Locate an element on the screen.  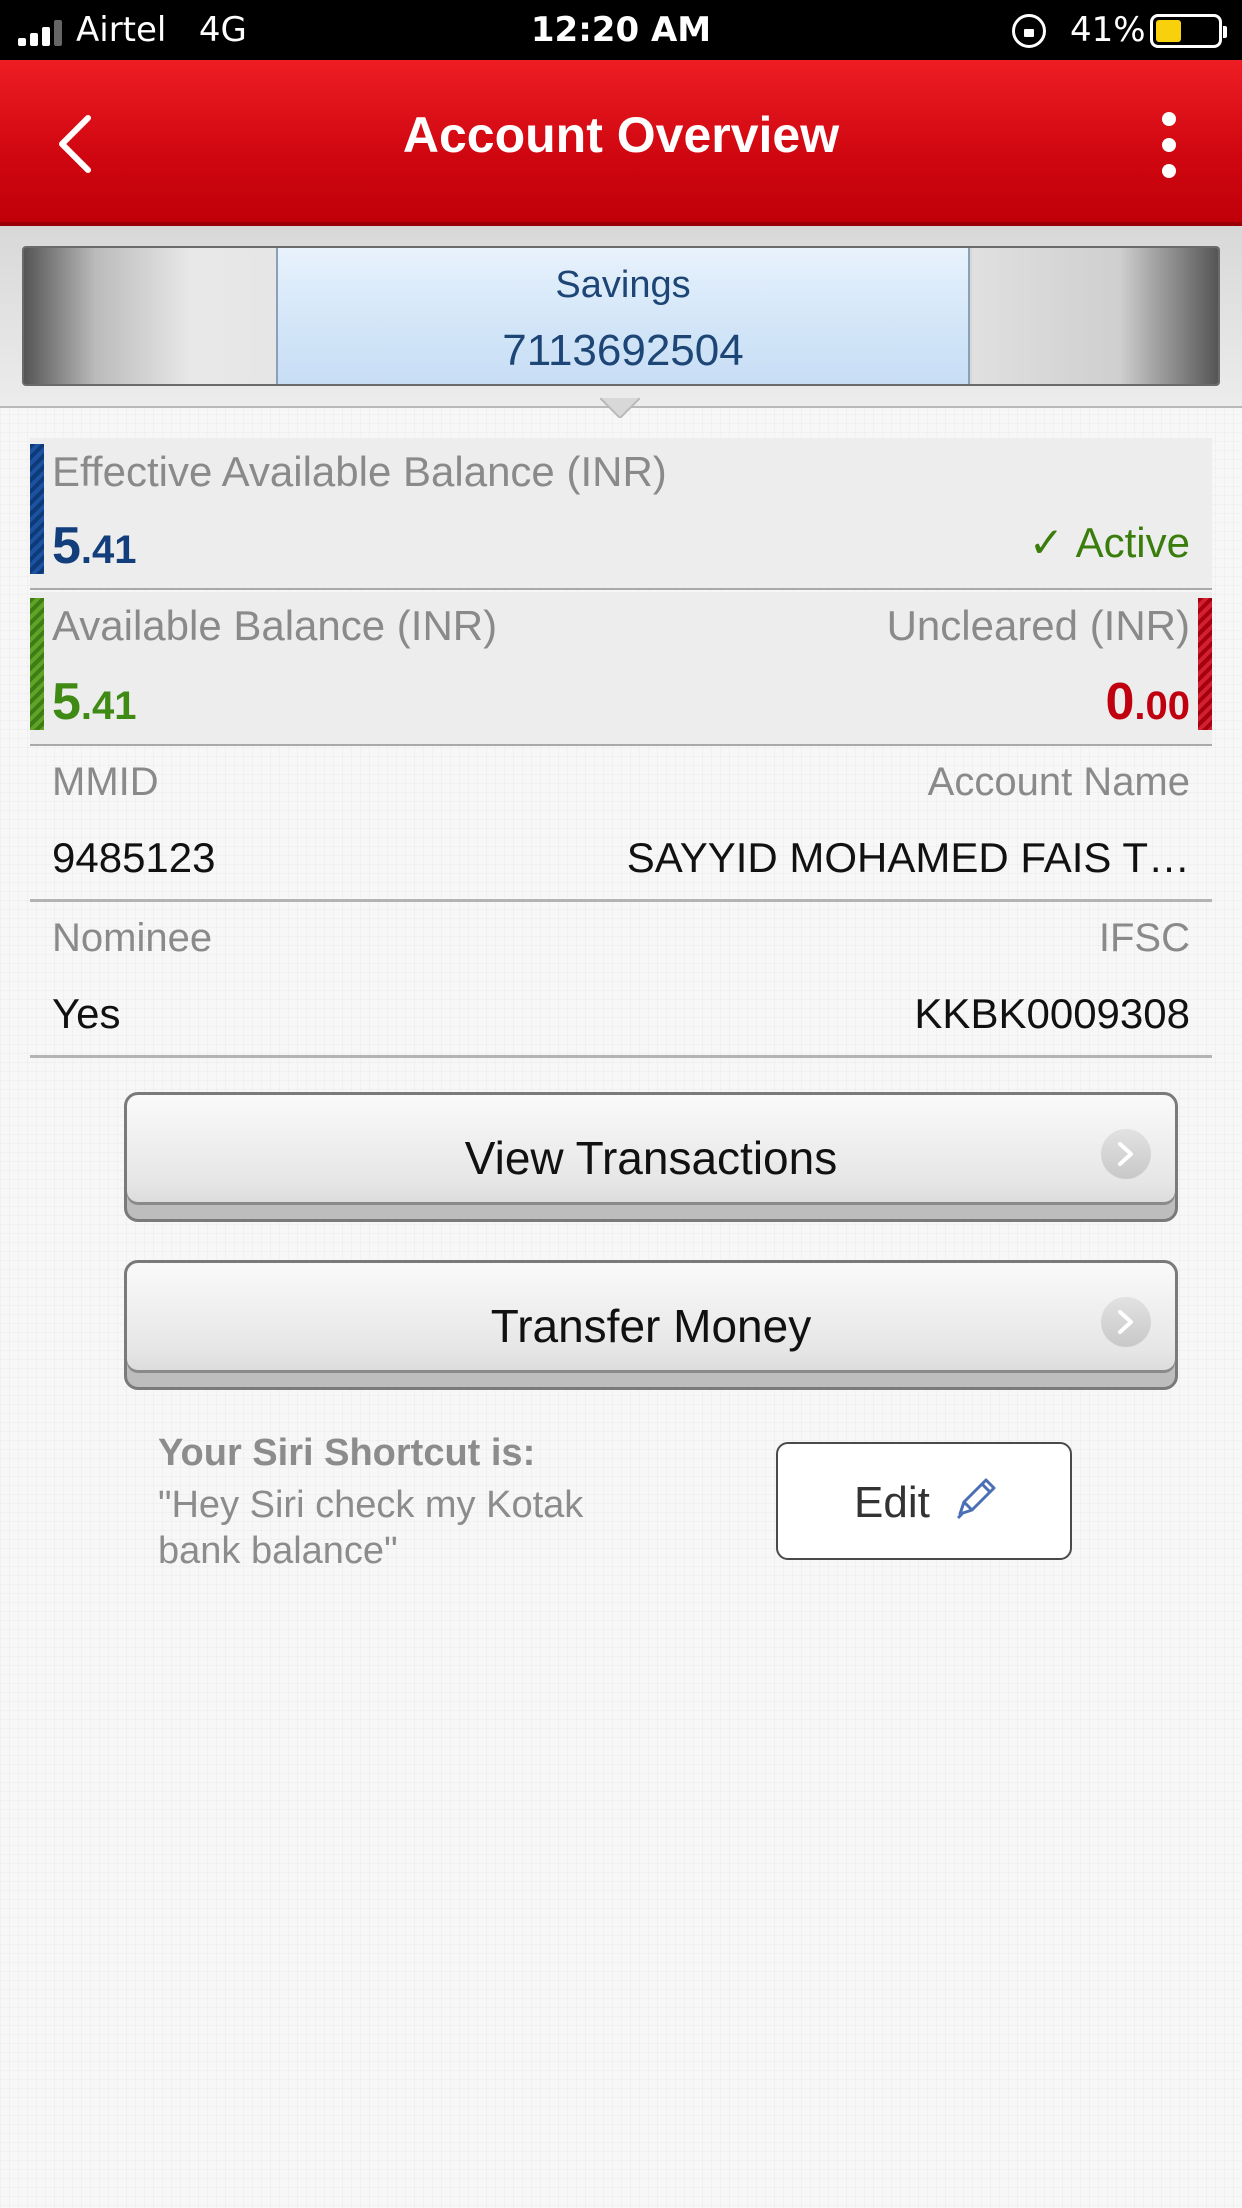
account-name-label: Account Name is located at coordinates (1058, 782).